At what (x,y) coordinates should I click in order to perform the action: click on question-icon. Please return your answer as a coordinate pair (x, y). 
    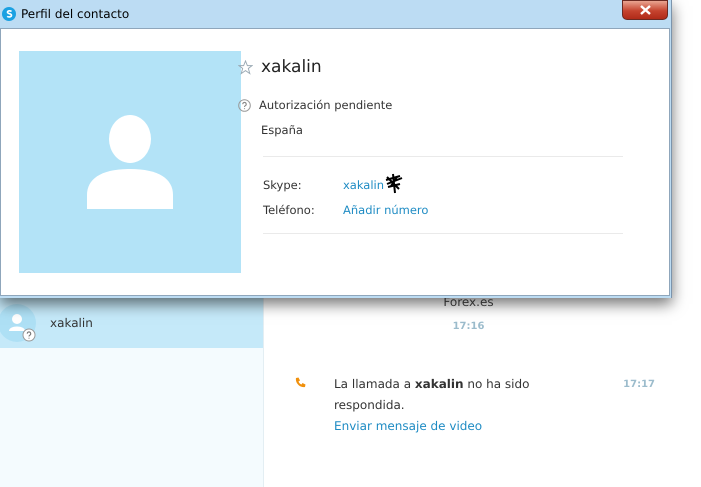
    Looking at the image, I should click on (244, 105).